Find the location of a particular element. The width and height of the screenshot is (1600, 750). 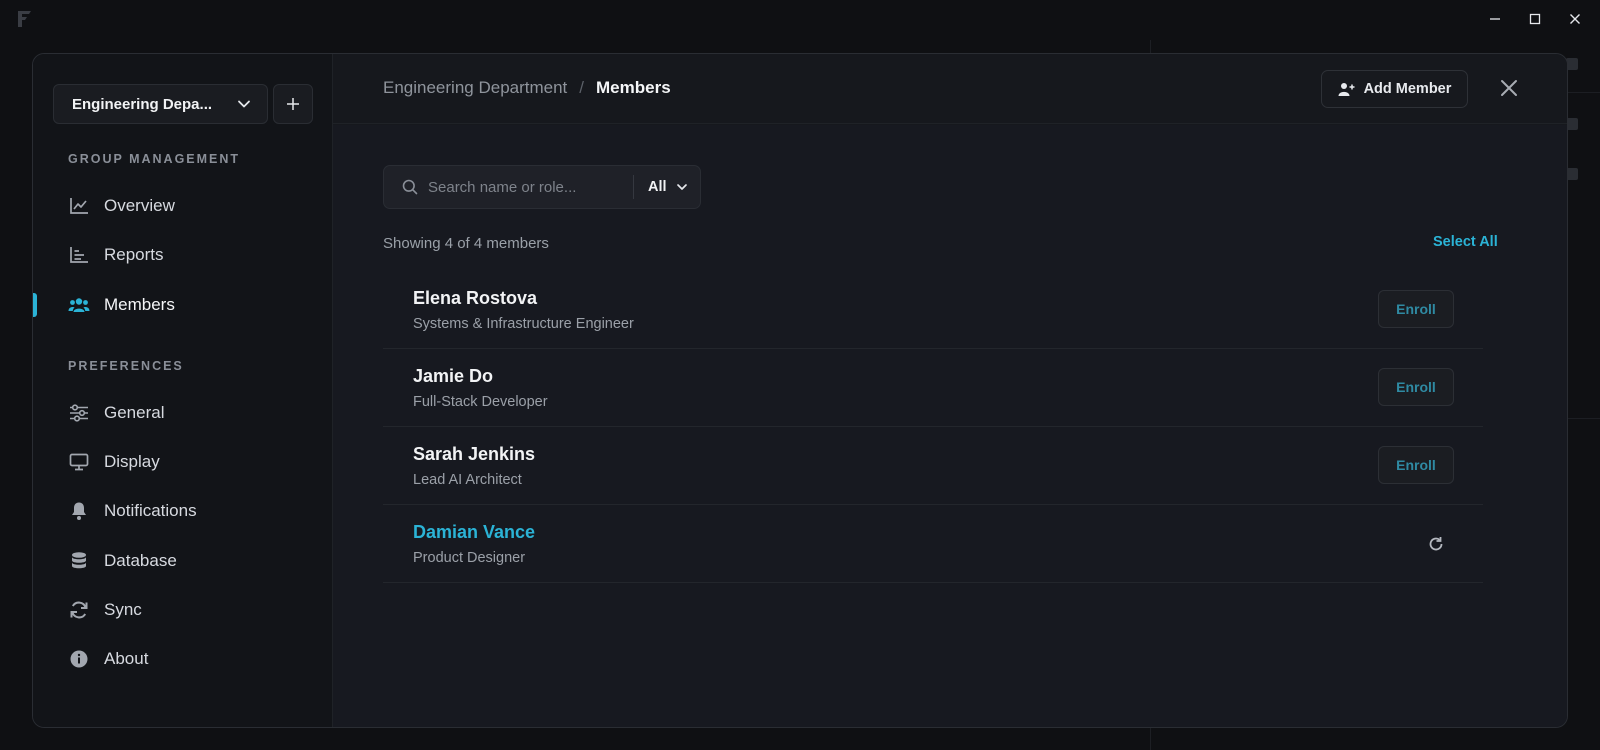

add-member-button: Add Member is located at coordinates (1394, 89).